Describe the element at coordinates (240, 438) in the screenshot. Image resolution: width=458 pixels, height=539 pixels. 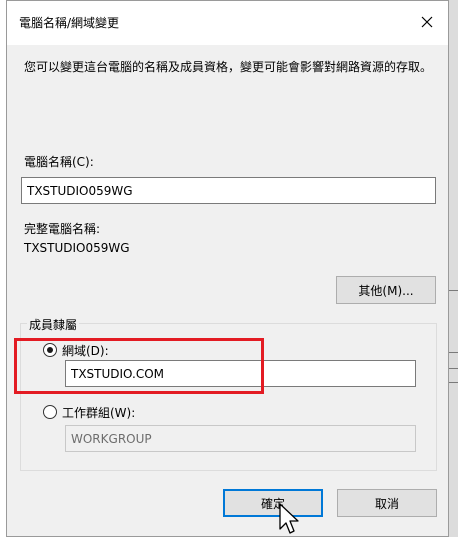
I see `workgroup-input` at that location.